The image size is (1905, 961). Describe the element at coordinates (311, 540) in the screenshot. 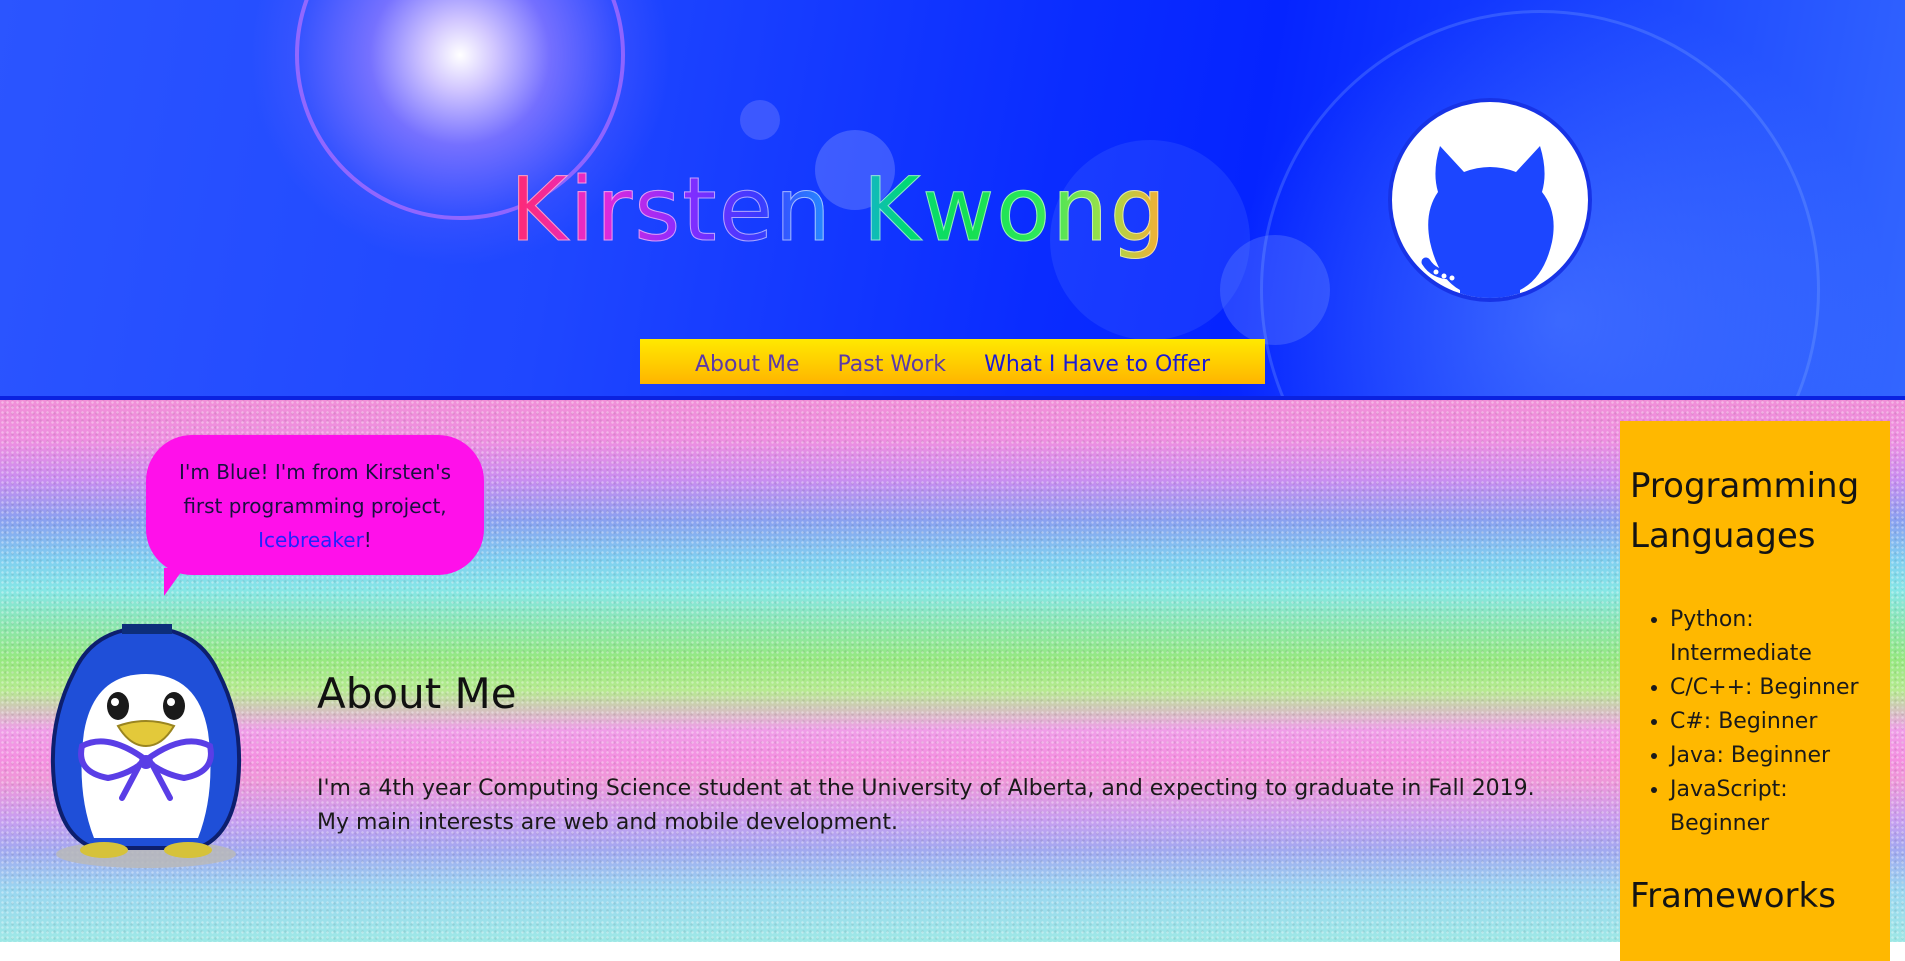

I see `icebreaker-link: Icebreaker` at that location.